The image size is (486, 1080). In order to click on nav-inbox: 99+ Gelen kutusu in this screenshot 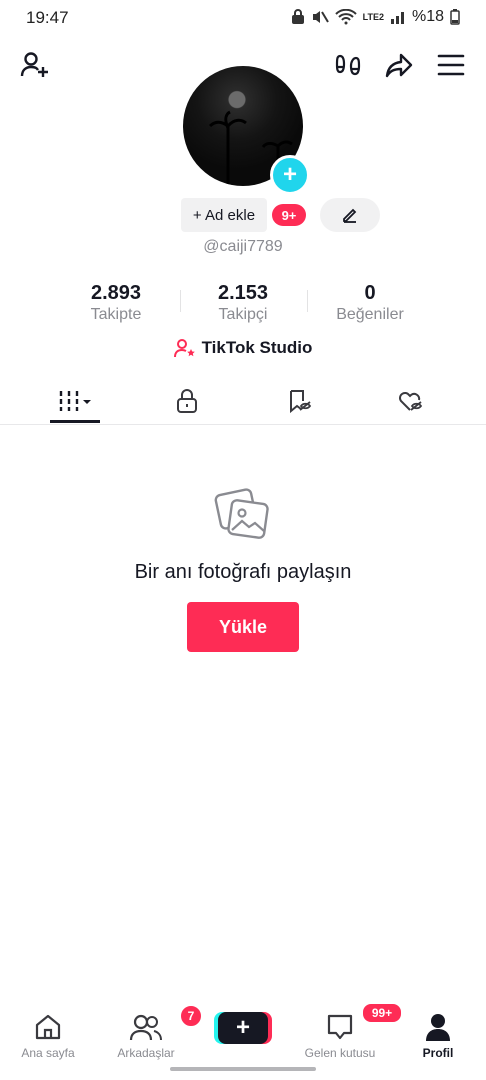, I will do `click(347, 1031)`.